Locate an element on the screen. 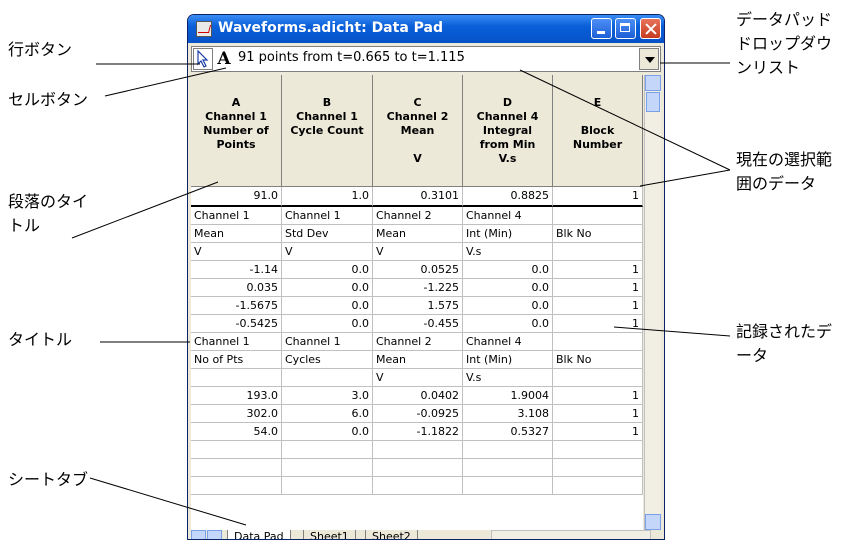 Image resolution: width=846 pixels, height=545 pixels. table-cell: -0.5425 is located at coordinates (236, 324).